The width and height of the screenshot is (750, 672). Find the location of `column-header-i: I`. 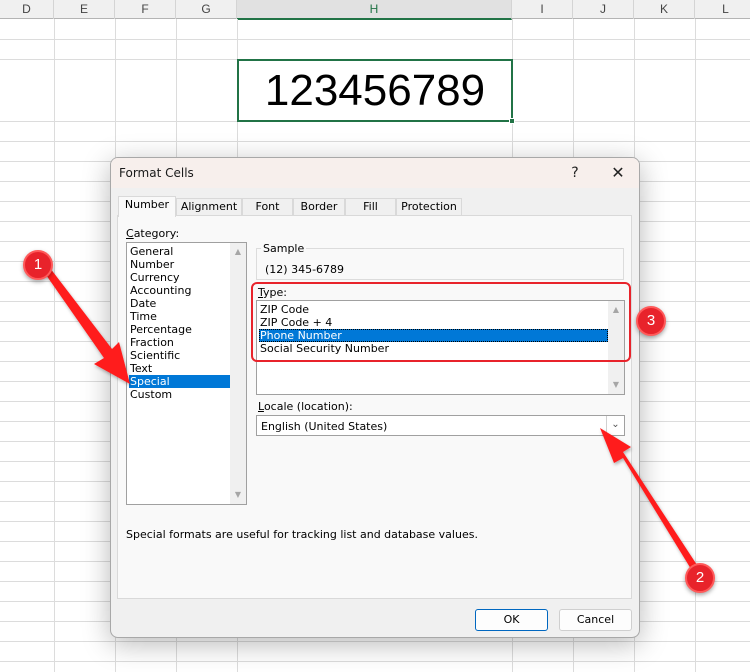

column-header-i: I is located at coordinates (542, 9).